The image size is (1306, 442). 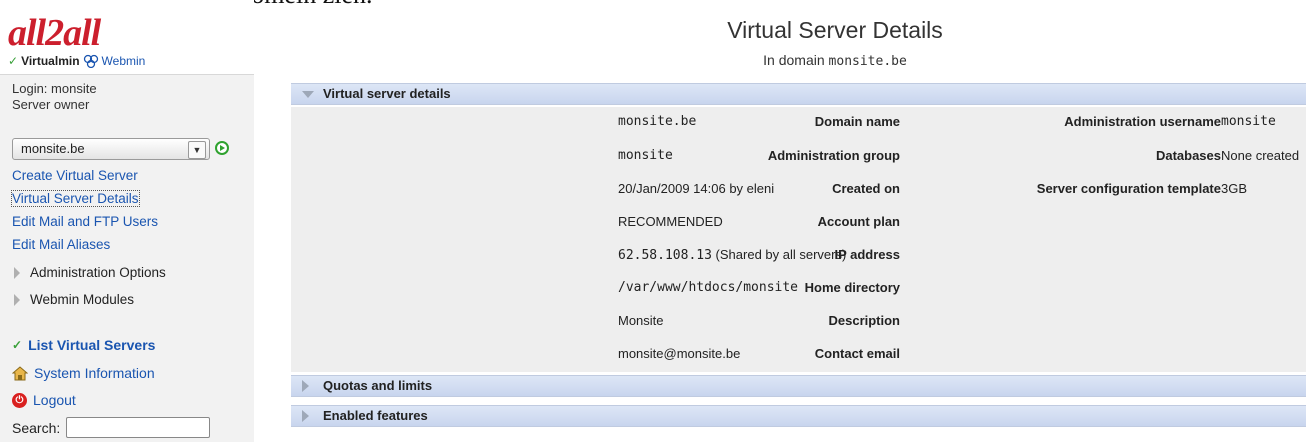 I want to click on field-value-databases: None created, so click(x=1260, y=155).